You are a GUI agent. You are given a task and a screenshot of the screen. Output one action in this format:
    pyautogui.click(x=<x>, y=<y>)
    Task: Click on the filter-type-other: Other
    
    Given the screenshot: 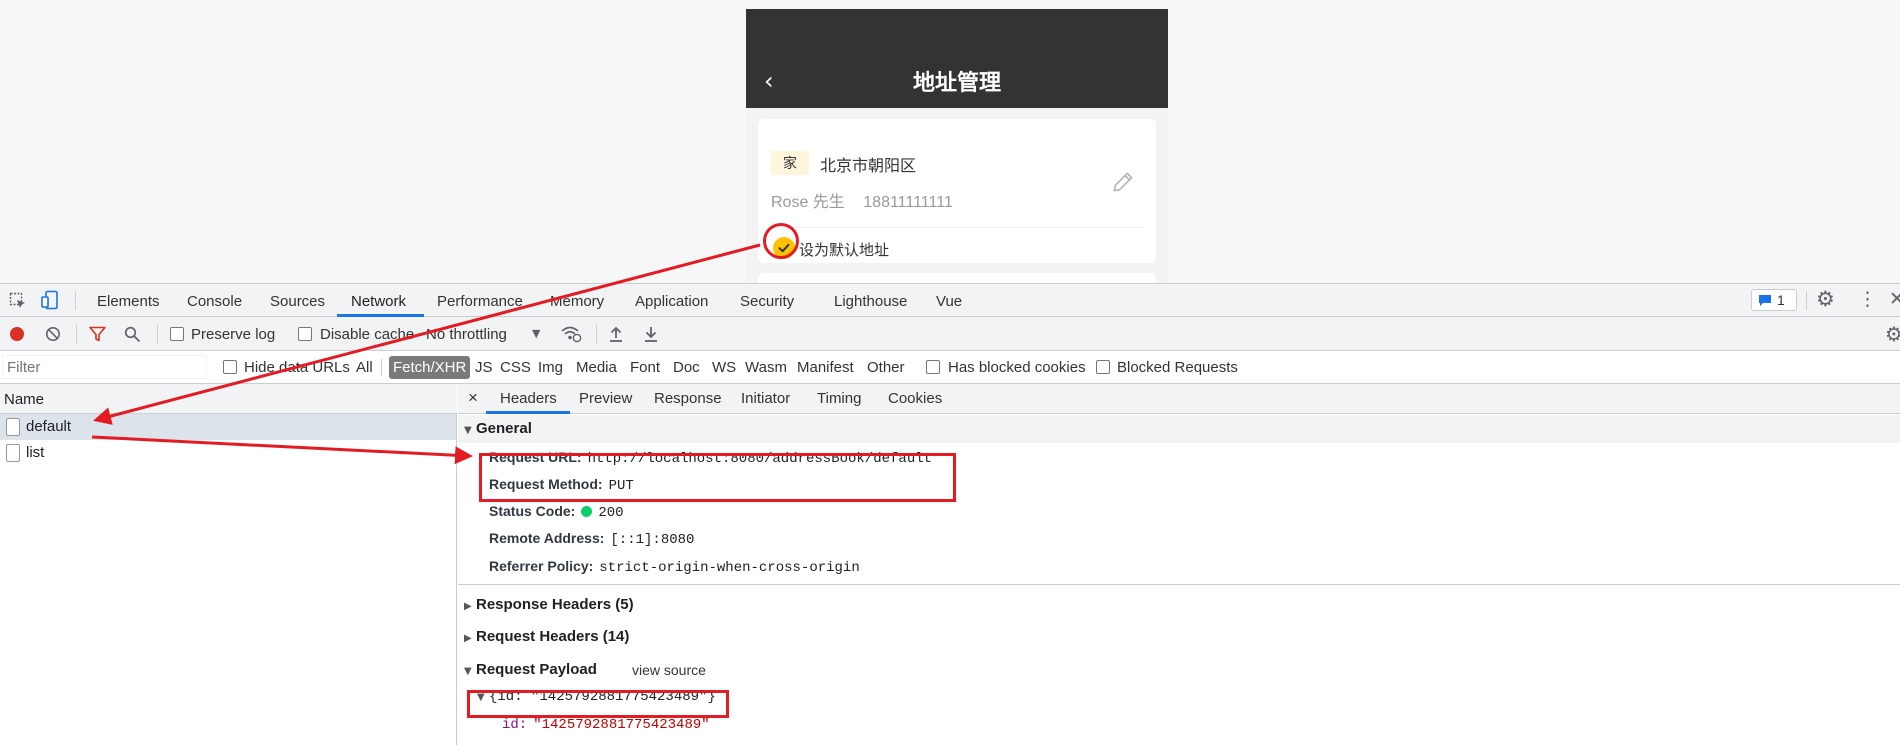 What is the action you would take?
    pyautogui.click(x=886, y=367)
    